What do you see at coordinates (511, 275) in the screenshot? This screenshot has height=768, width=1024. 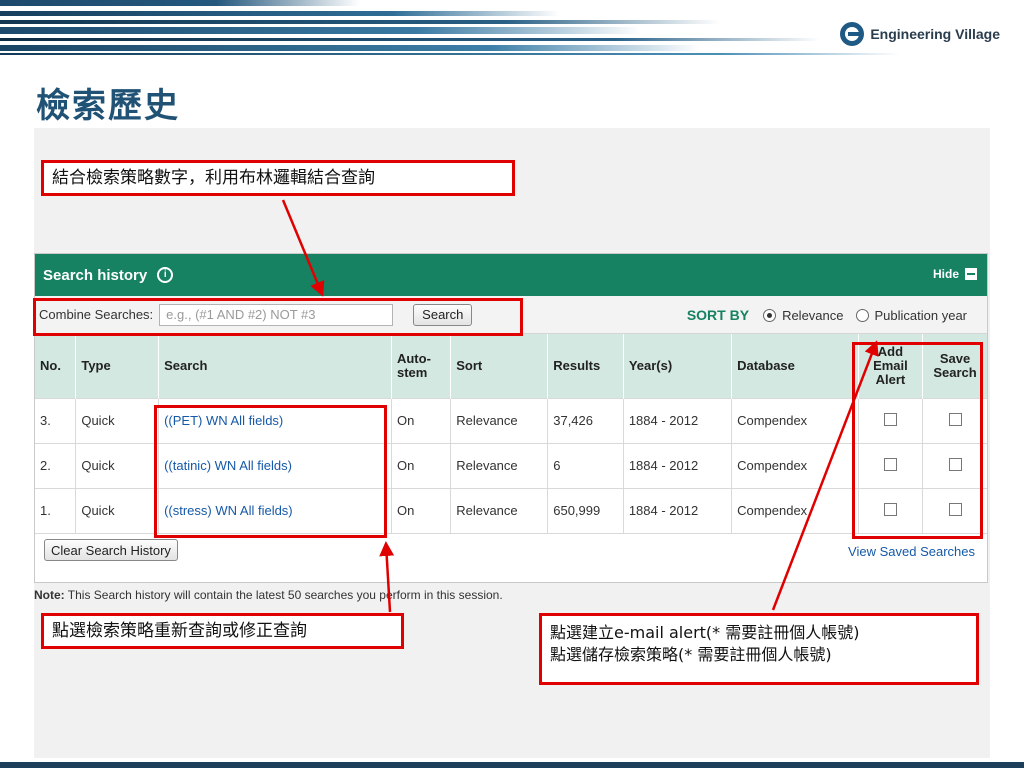 I see `panel-header: Search history i Hide` at bounding box center [511, 275].